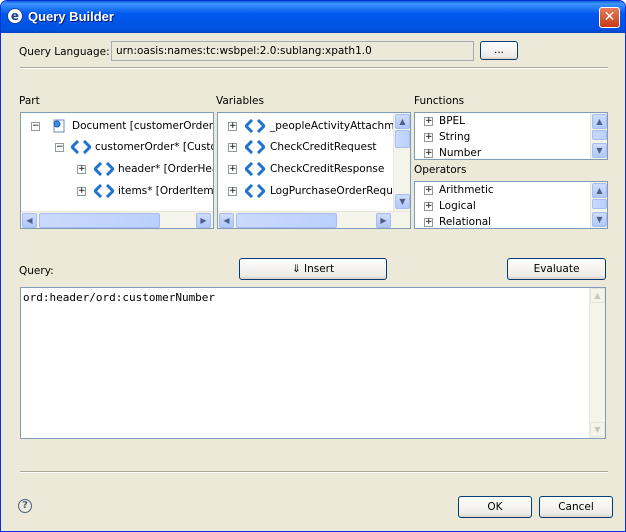  What do you see at coordinates (143, 126) in the screenshot?
I see `part-tree-label: Document [customerOrder]` at bounding box center [143, 126].